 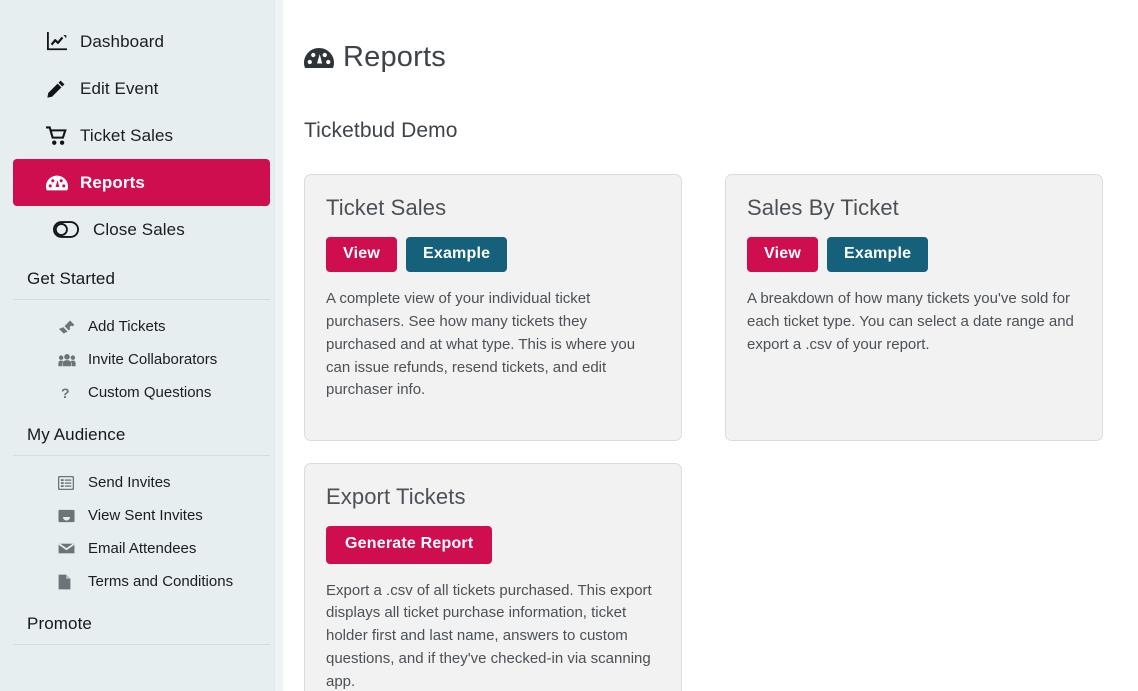 What do you see at coordinates (59, 623) in the screenshot?
I see `section-title: Promote` at bounding box center [59, 623].